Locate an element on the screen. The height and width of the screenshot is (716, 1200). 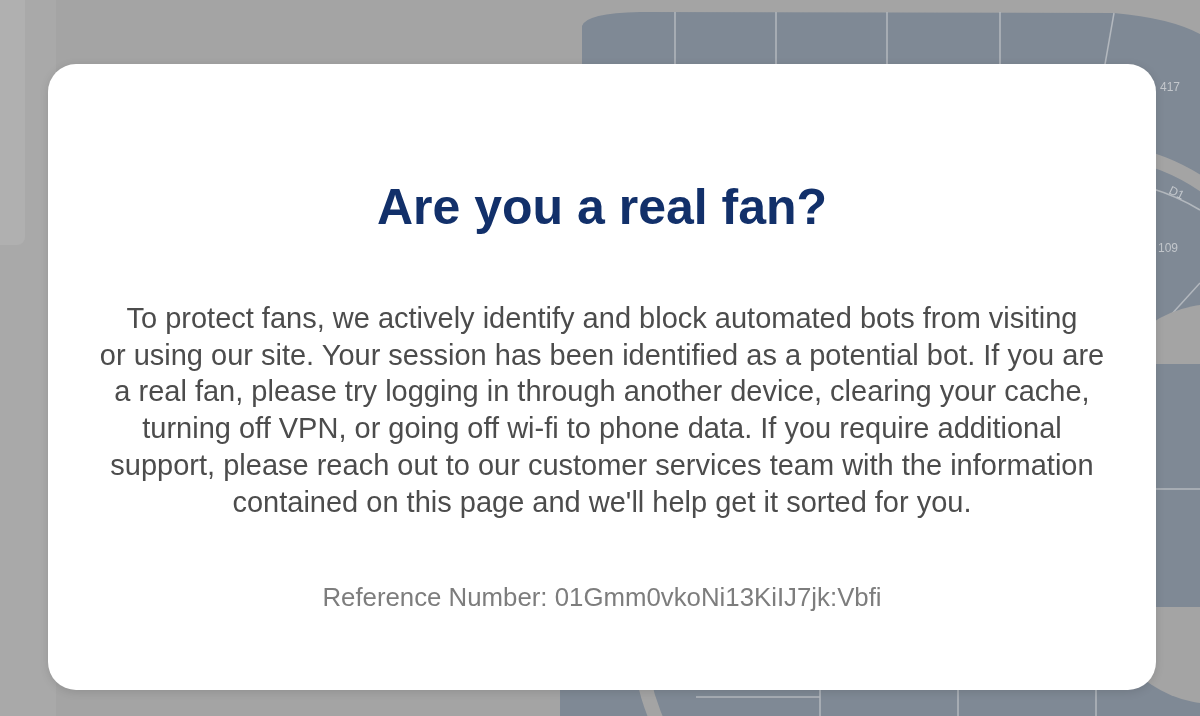
section-label: D1 is located at coordinates (1176, 193).